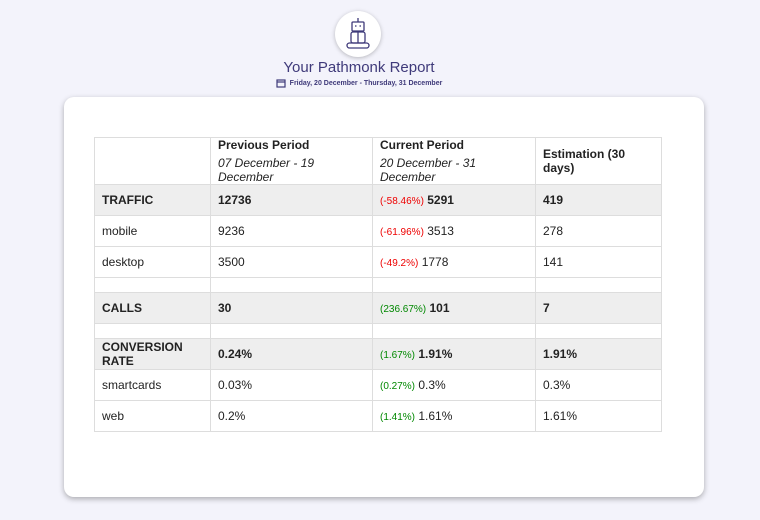  I want to click on column-period: 07 December - 19 December, so click(266, 170).